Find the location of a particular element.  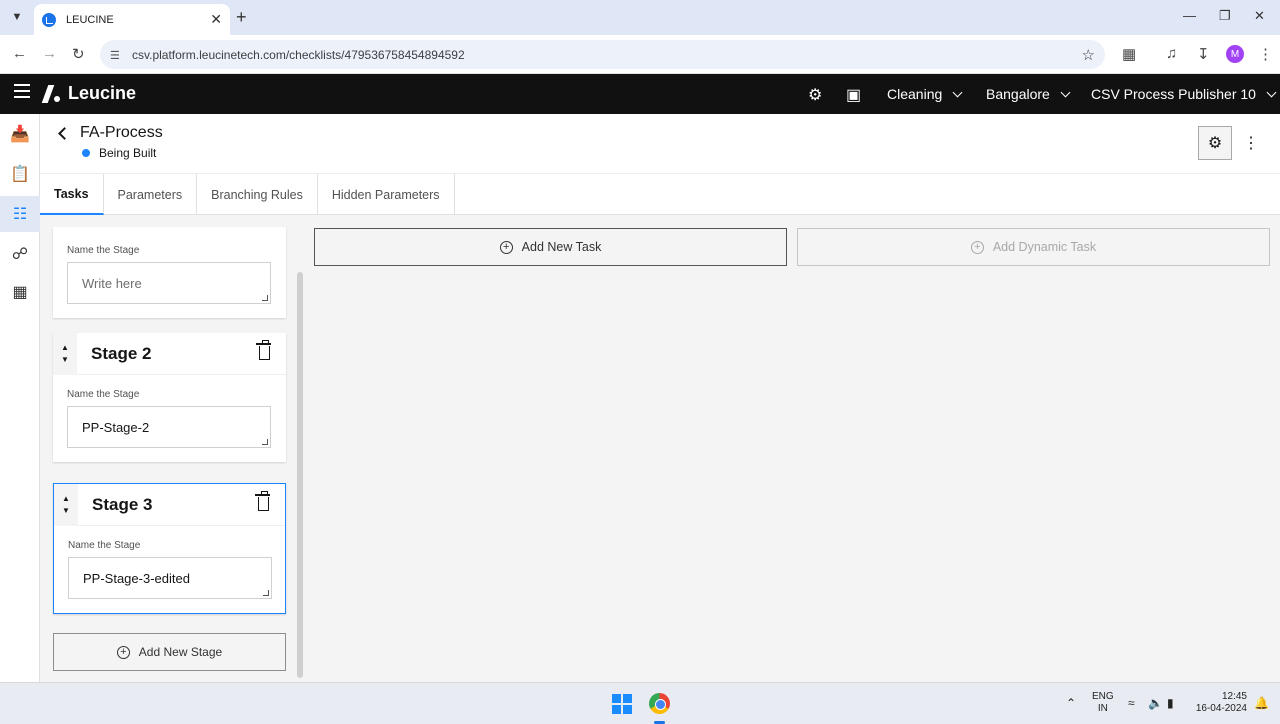

back-chevron-icon is located at coordinates (64, 133).